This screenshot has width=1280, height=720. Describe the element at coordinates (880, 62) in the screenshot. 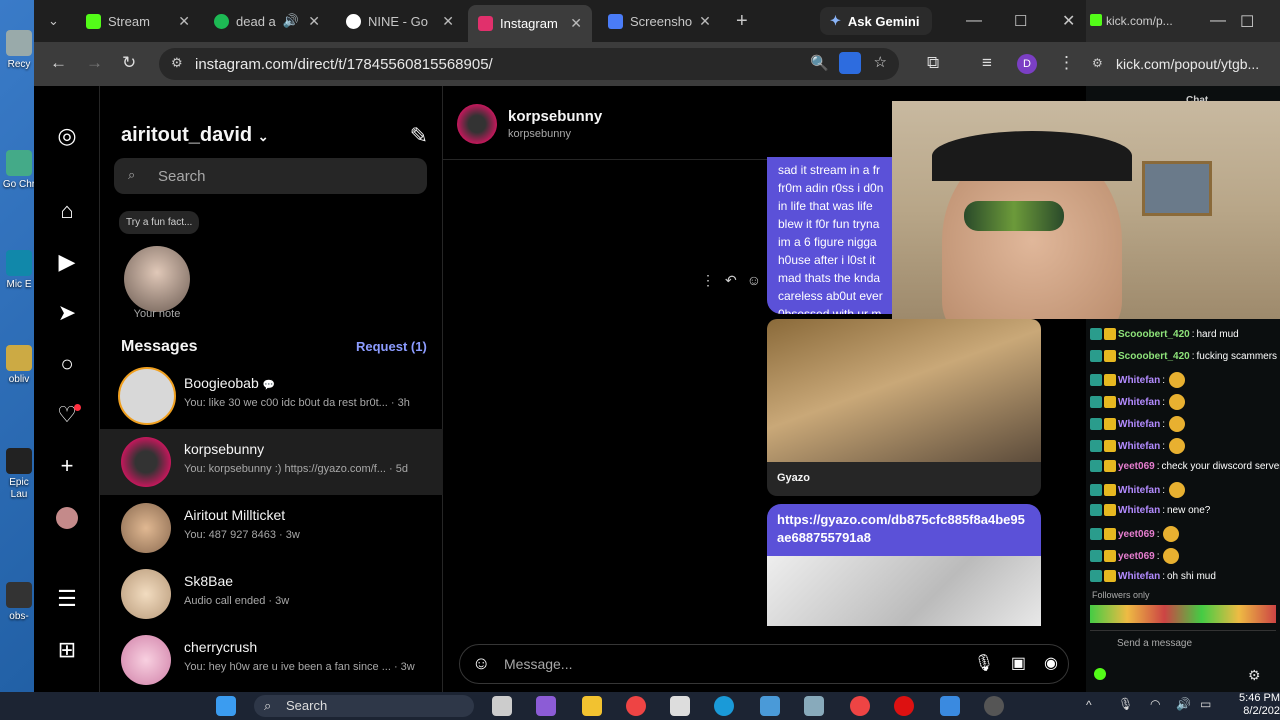

I see `bookmark-star-icon: ☆` at that location.